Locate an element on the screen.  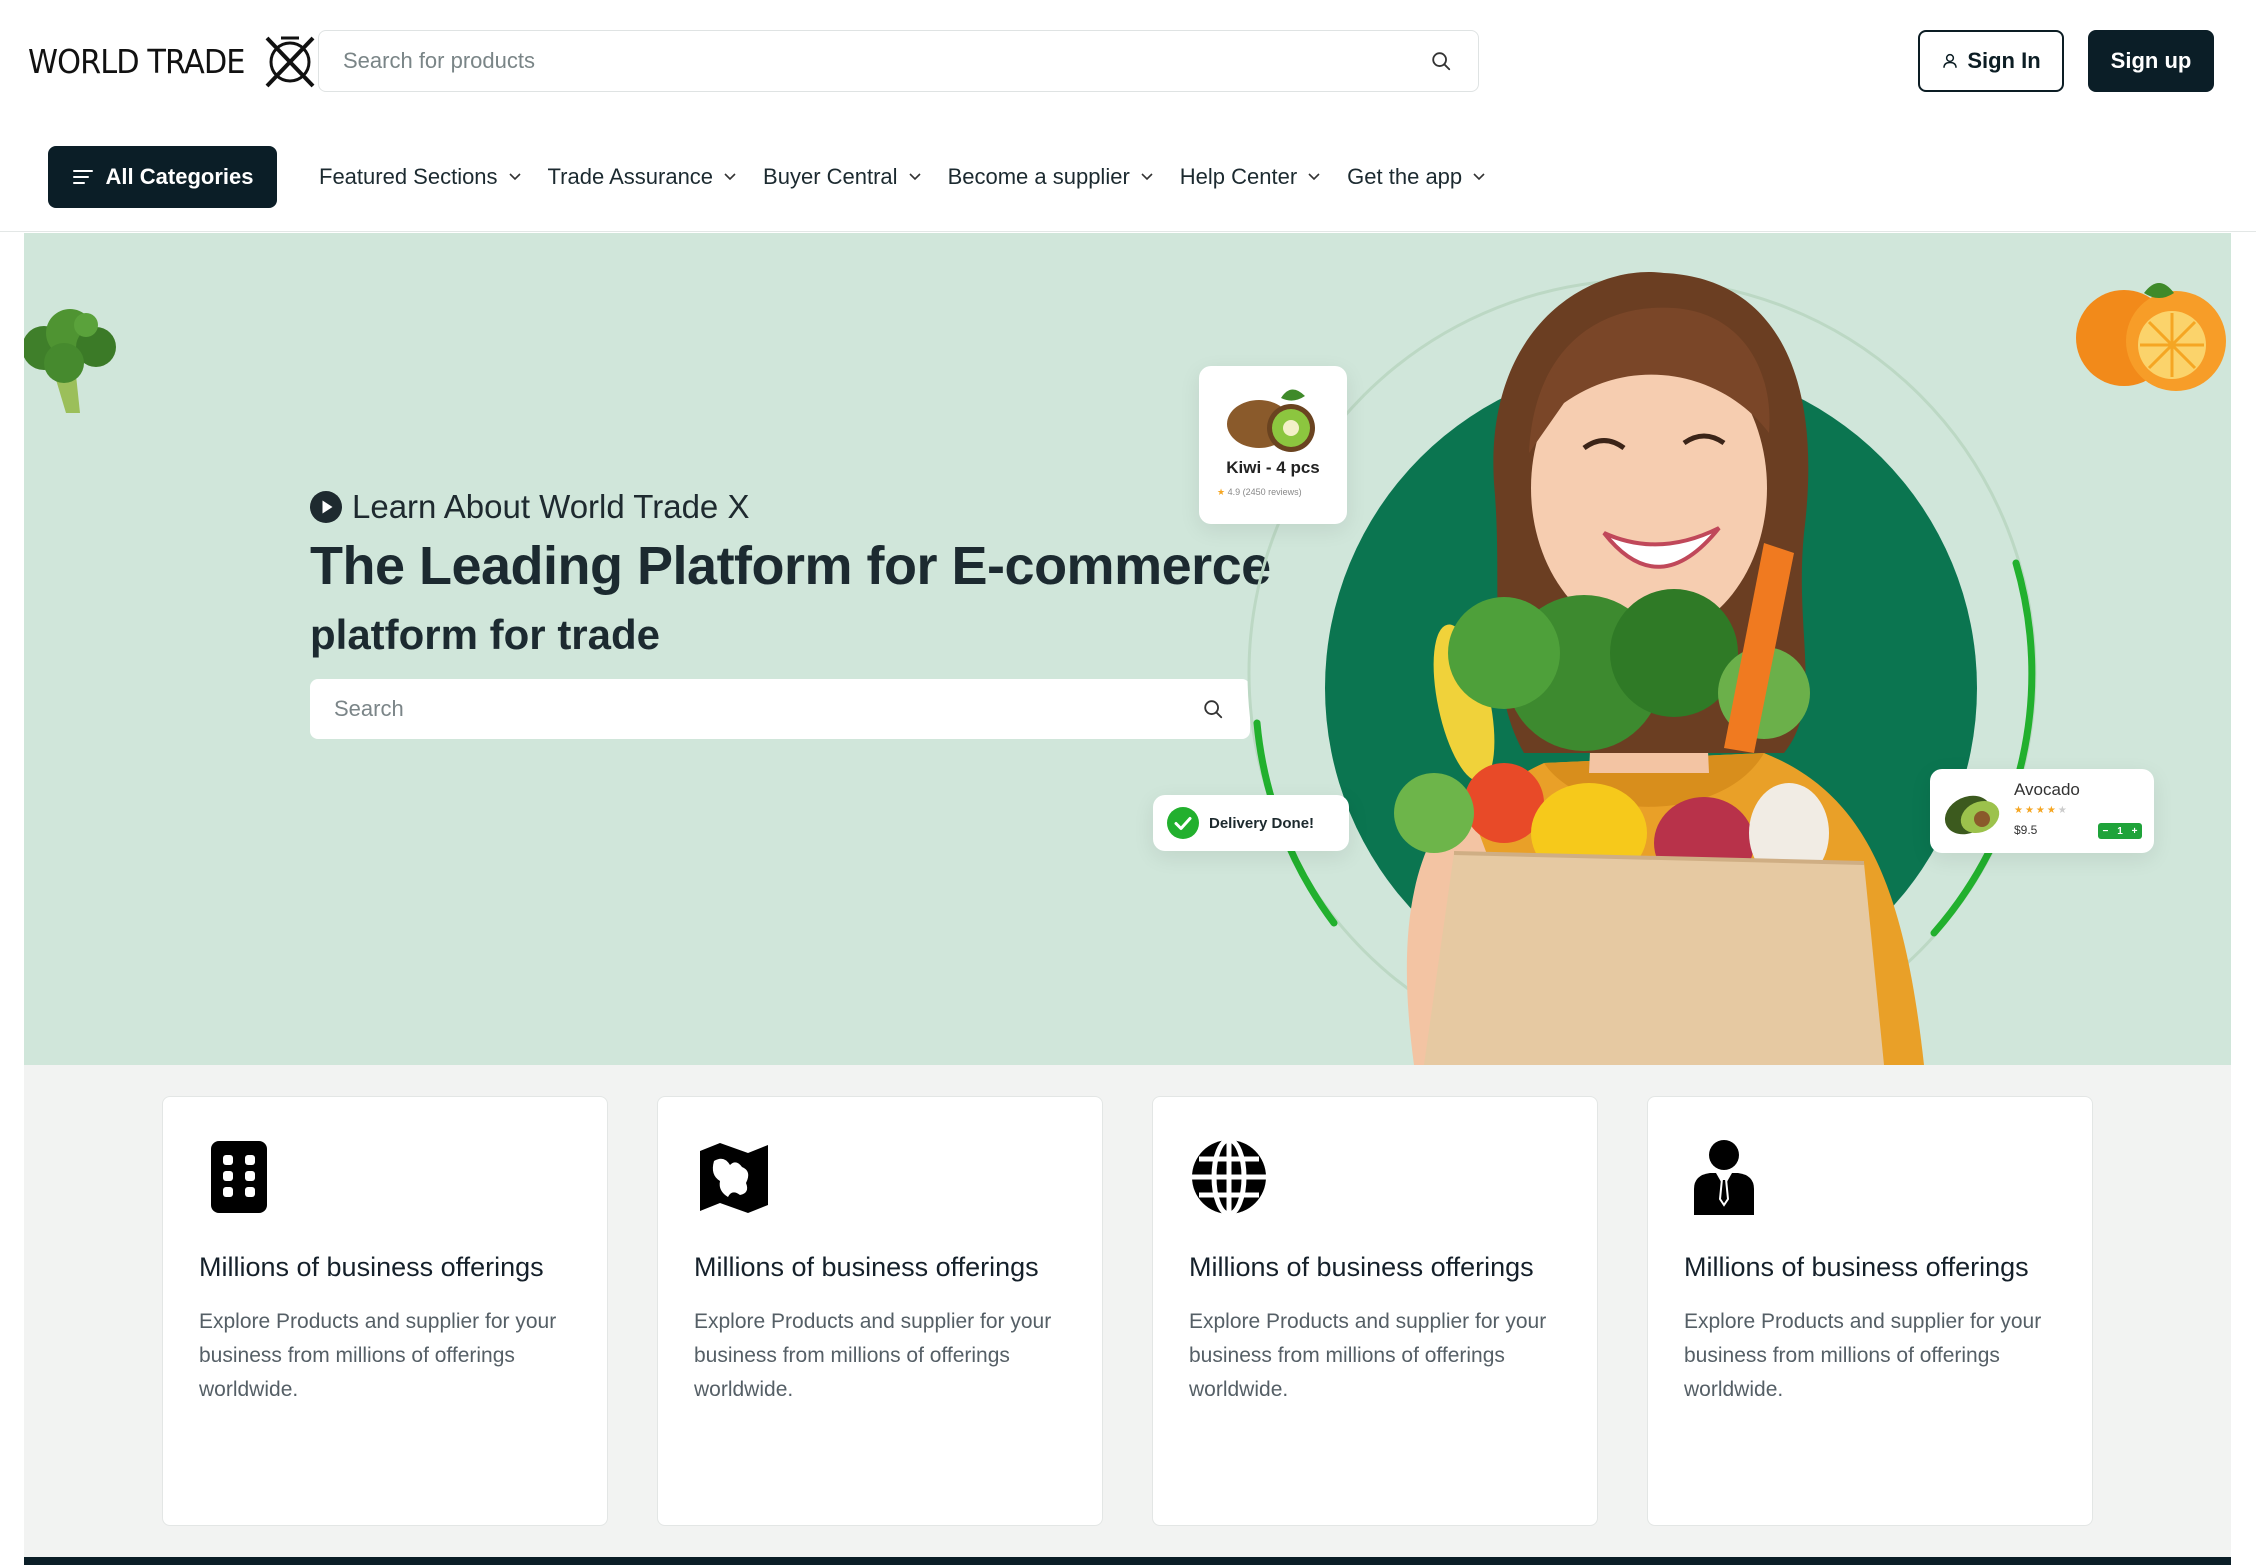
learn-about-link: Learn About World Trade X is located at coordinates (529, 507).